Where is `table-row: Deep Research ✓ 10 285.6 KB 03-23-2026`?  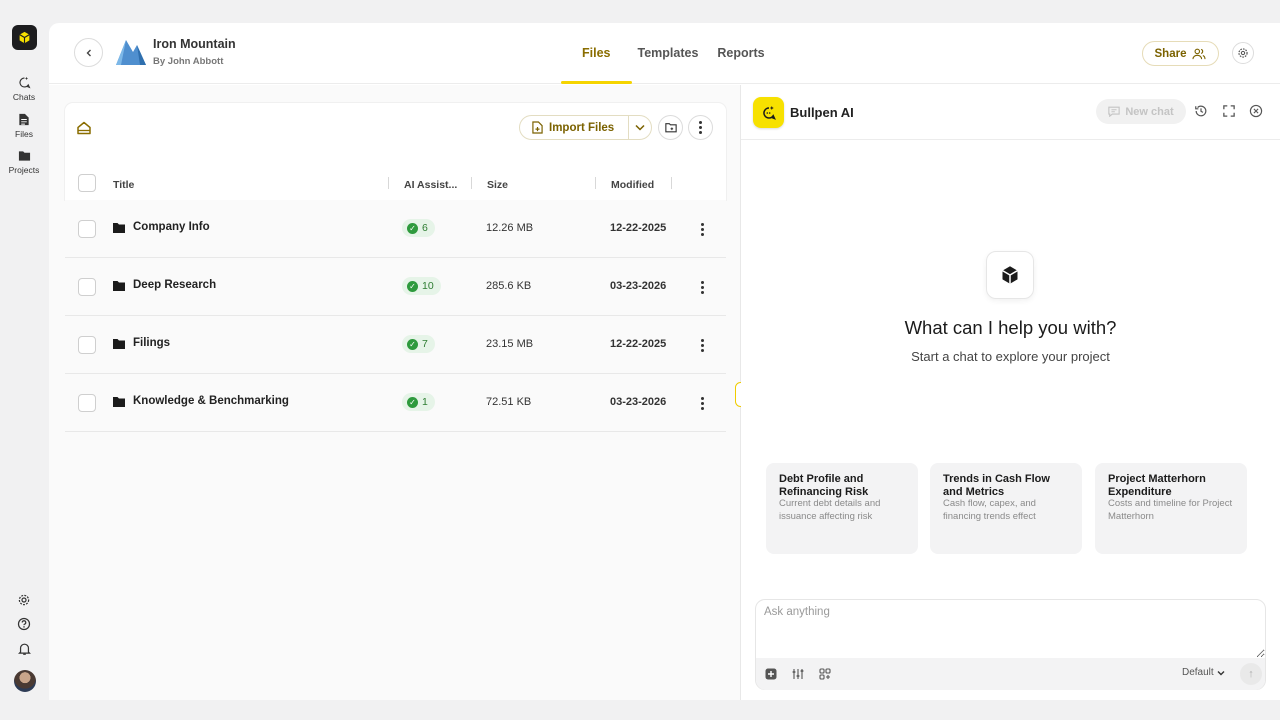
table-row: Deep Research ✓ 10 285.6 KB 03-23-2026 is located at coordinates (395, 287).